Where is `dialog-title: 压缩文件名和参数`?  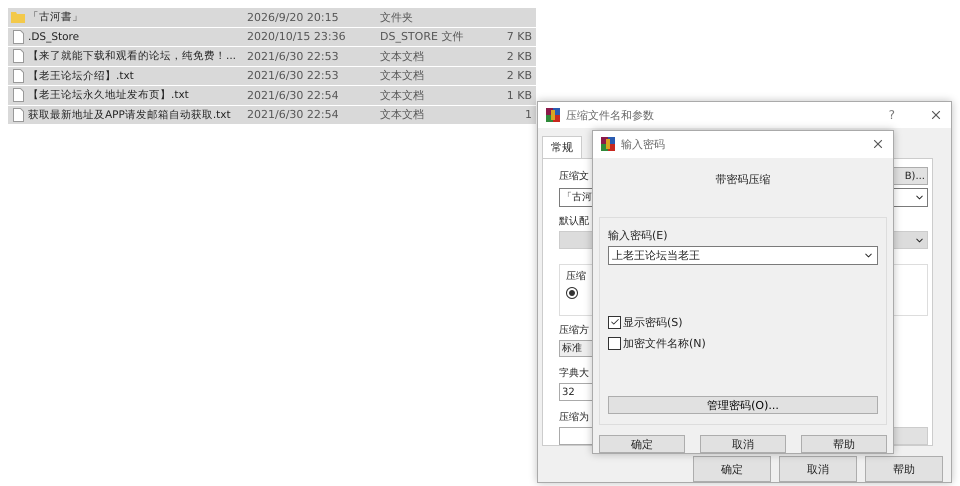 dialog-title: 压缩文件名和参数 is located at coordinates (610, 115).